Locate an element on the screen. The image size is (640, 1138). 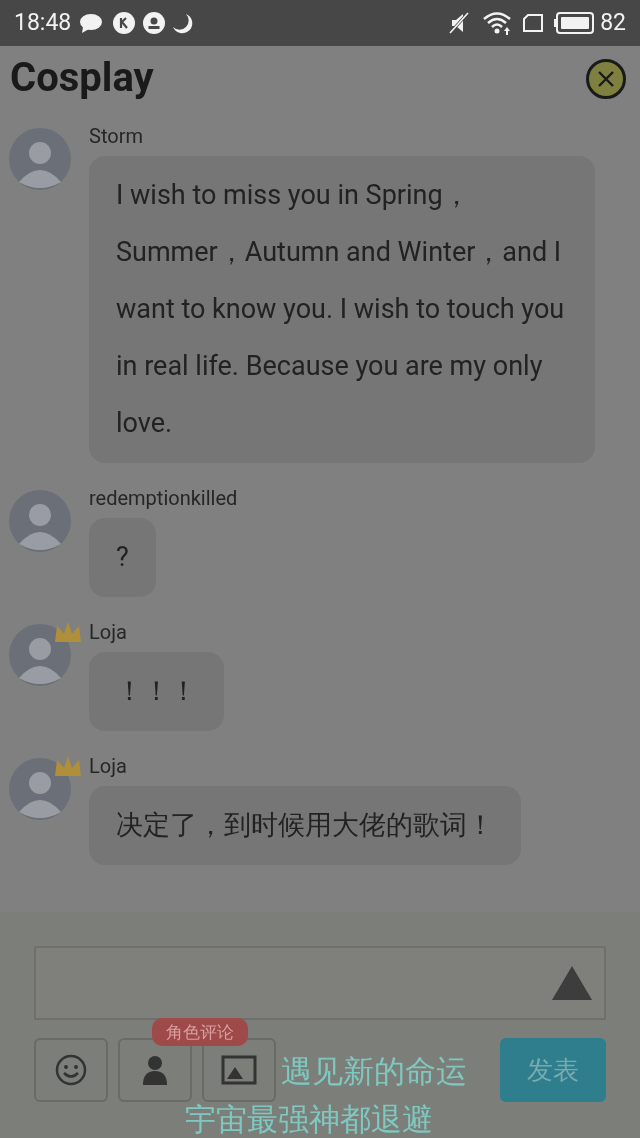
moon-icon is located at coordinates (182, 23).